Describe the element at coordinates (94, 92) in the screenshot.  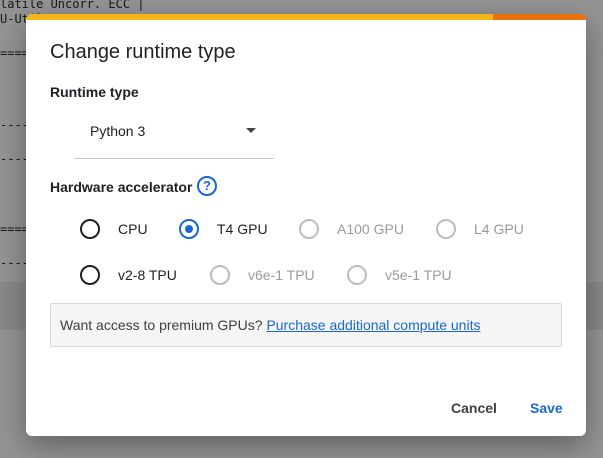
I see `runtime-type-label: Runtime type` at that location.